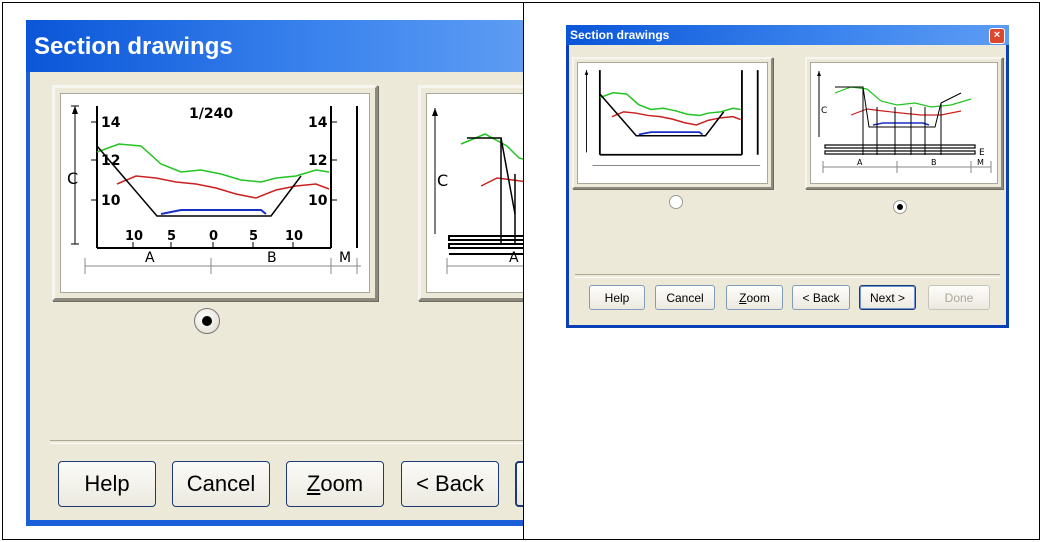 Image resolution: width=1043 pixels, height=542 pixels. I want to click on left-tick: 10, so click(111, 201).